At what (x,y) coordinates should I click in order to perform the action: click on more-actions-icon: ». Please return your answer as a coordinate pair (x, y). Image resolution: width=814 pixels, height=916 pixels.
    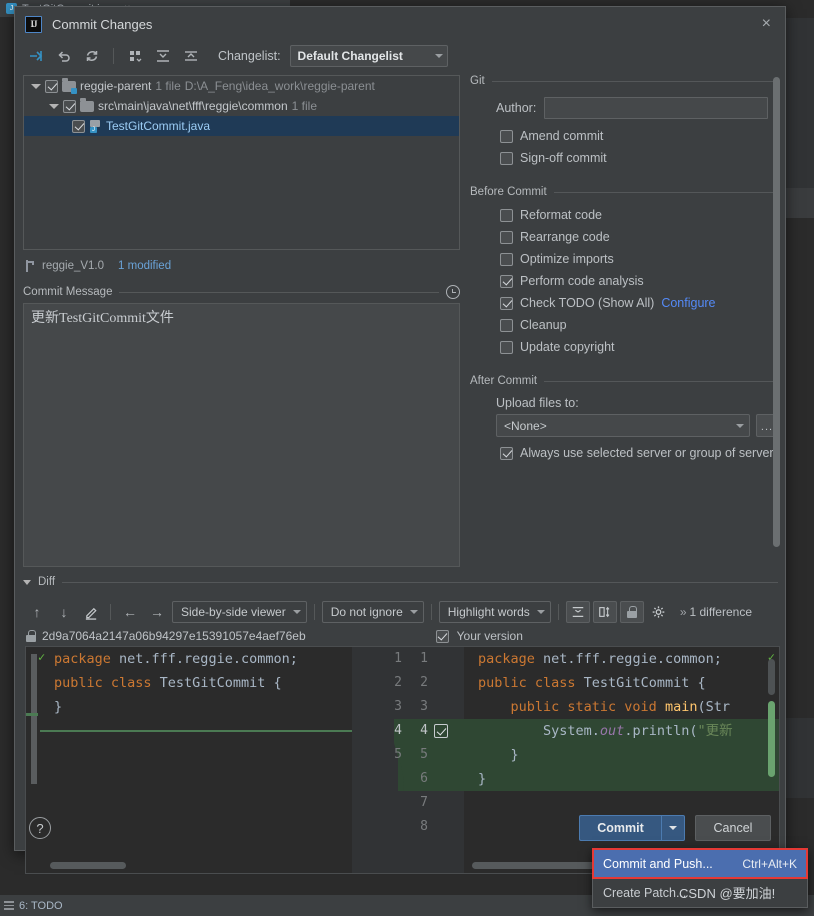
    Looking at the image, I should click on (683, 612).